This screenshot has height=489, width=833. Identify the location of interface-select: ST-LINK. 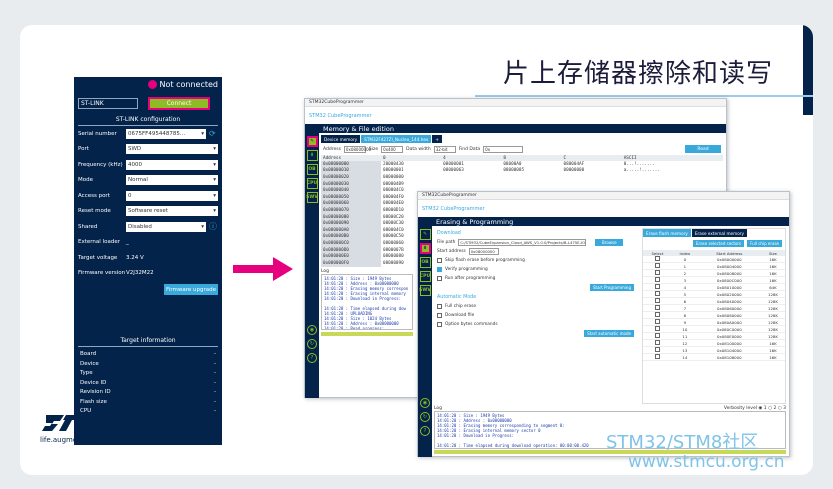
(108, 103).